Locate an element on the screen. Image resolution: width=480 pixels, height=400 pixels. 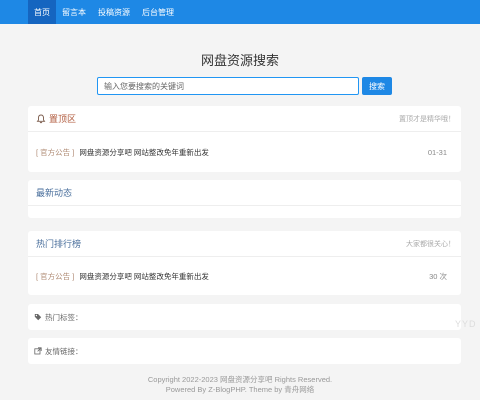
nav-item-admin: 后台管理 is located at coordinates (158, 12).